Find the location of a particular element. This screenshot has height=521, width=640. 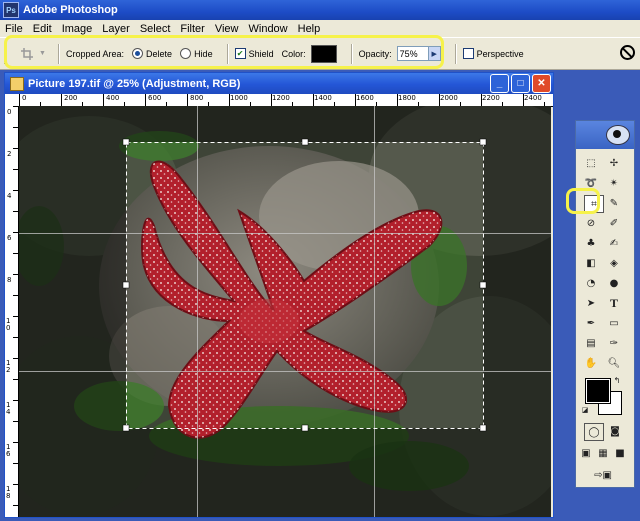

shield-checkbox: ✔ Shield is located at coordinates (254, 53).